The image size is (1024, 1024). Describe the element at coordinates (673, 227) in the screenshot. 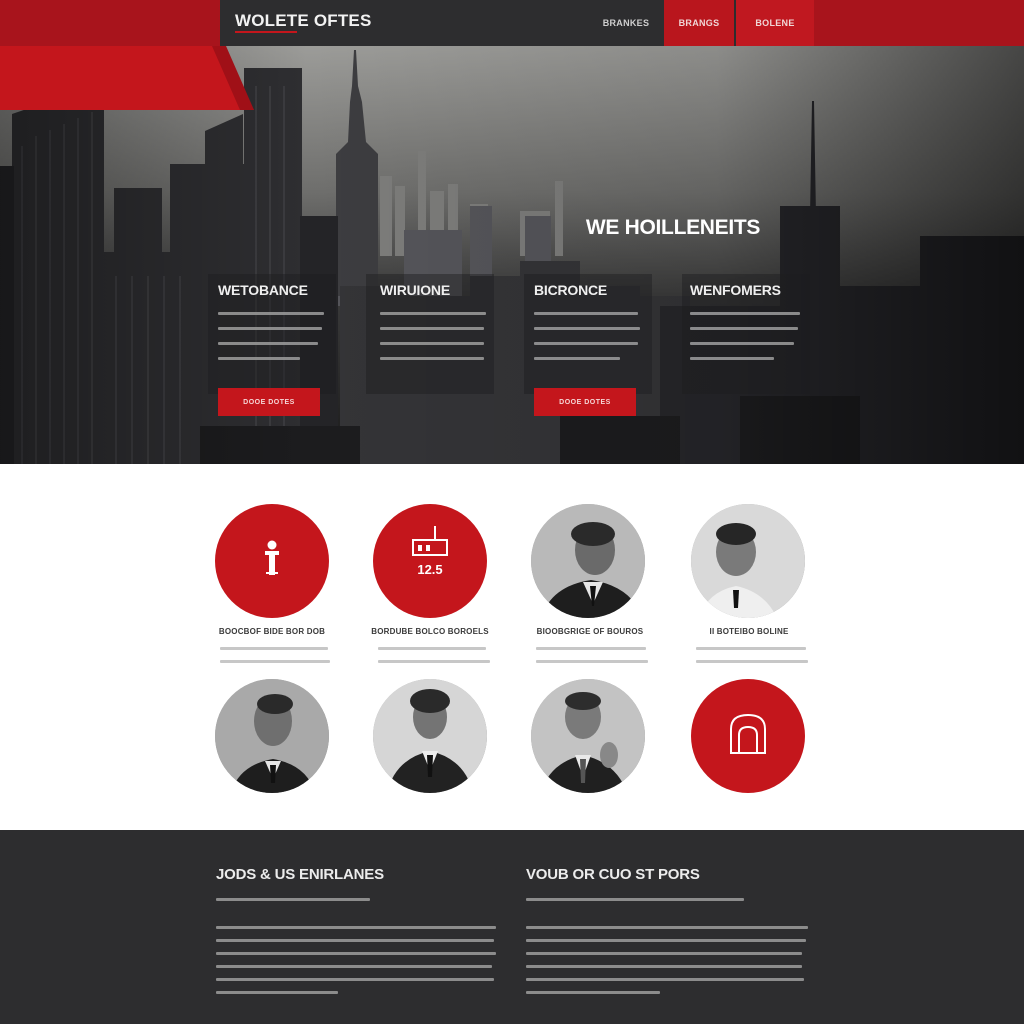

I see `hero-banner-title: WE HOILLENEITS` at that location.